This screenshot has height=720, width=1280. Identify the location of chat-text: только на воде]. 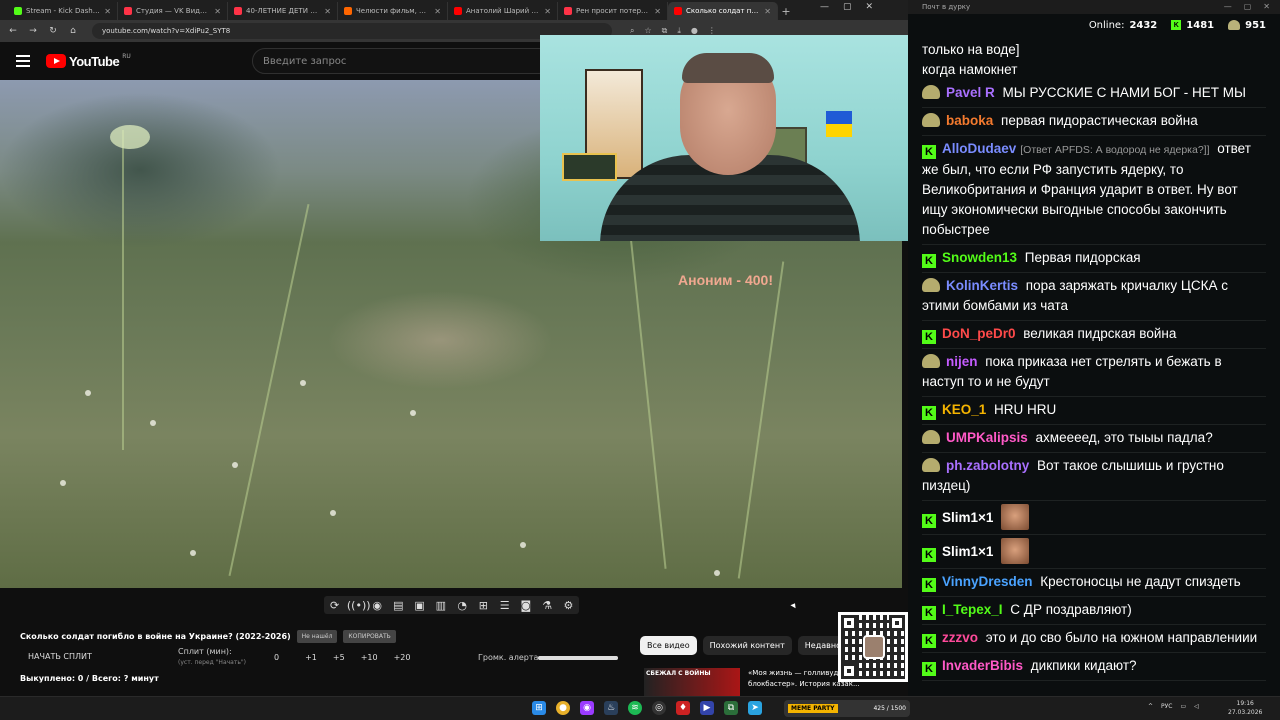
(971, 49).